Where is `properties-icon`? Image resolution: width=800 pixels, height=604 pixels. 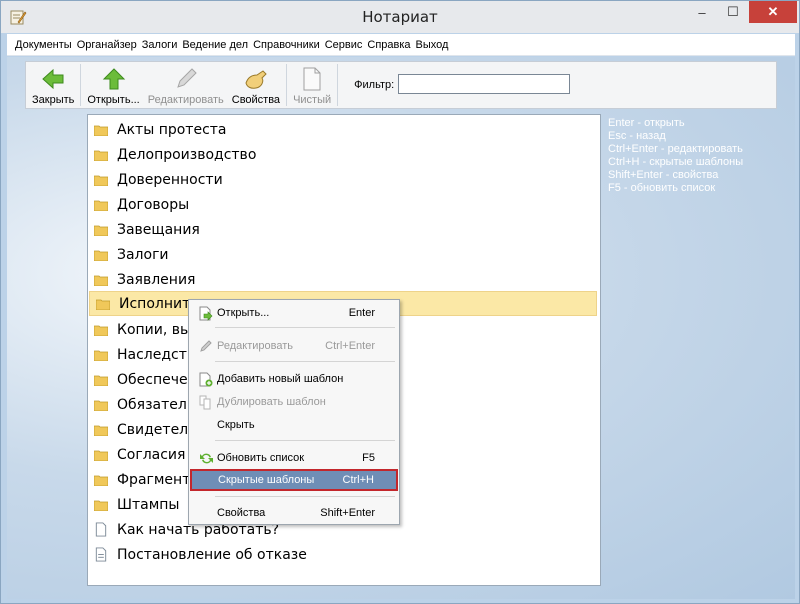 properties-icon is located at coordinates (206, 513).